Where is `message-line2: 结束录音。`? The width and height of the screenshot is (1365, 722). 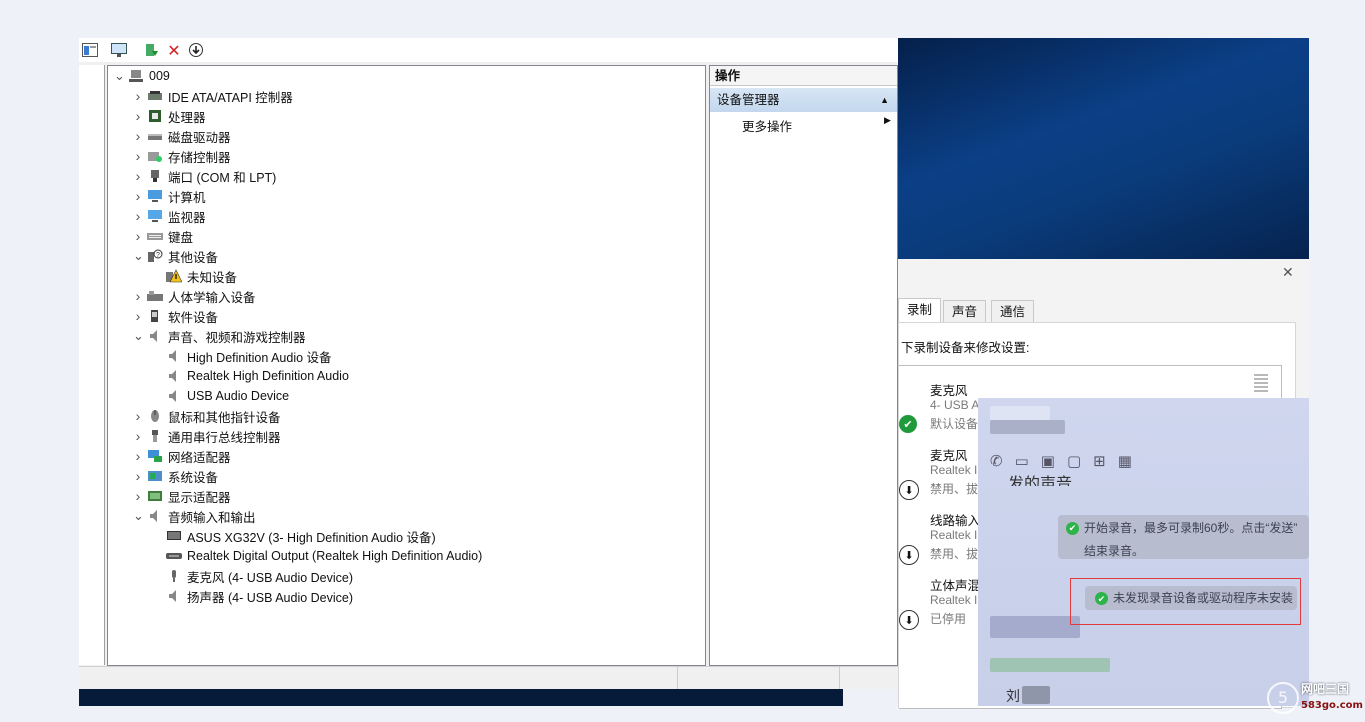
message-line2: 结束录音。 is located at coordinates (1114, 551).